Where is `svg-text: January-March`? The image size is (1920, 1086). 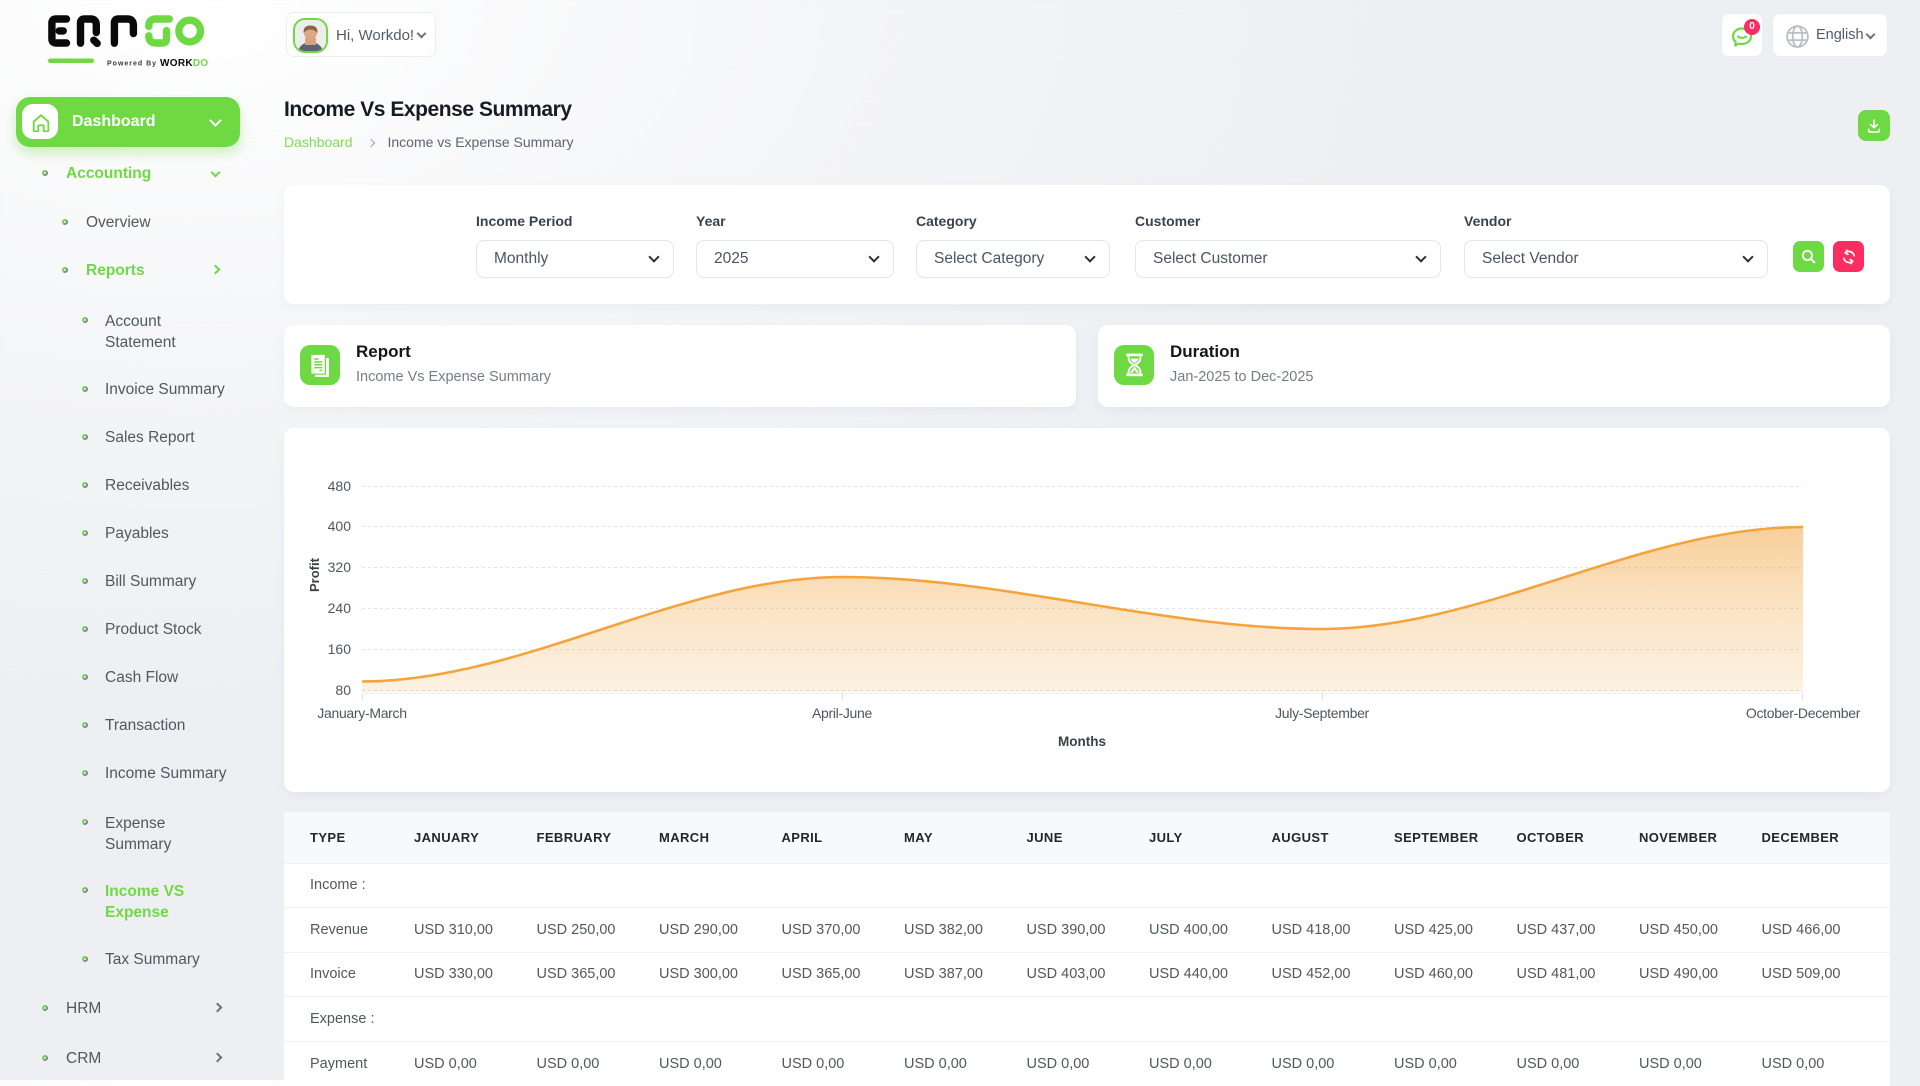 svg-text: January-March is located at coordinates (361, 713).